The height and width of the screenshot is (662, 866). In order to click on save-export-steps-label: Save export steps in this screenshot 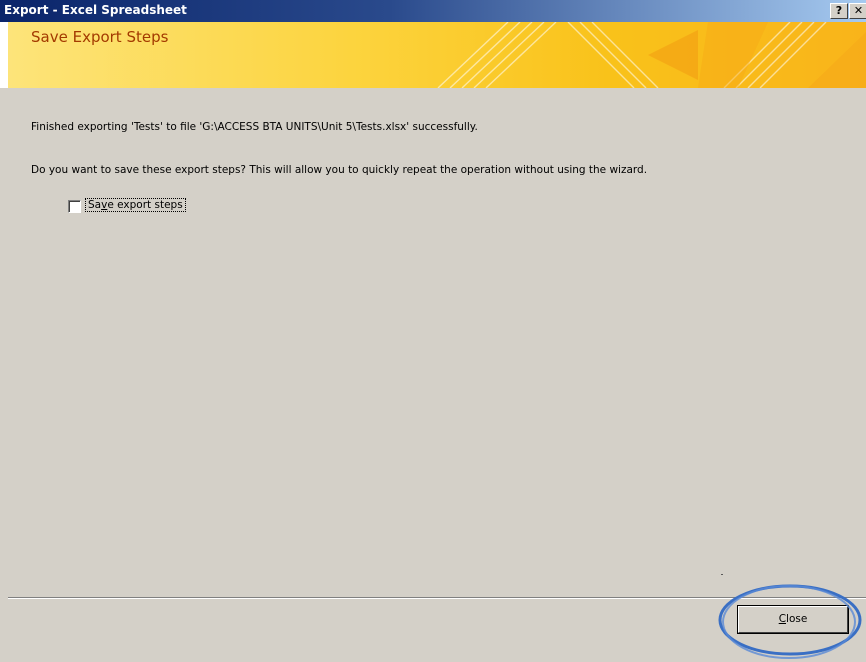, I will do `click(135, 205)`.